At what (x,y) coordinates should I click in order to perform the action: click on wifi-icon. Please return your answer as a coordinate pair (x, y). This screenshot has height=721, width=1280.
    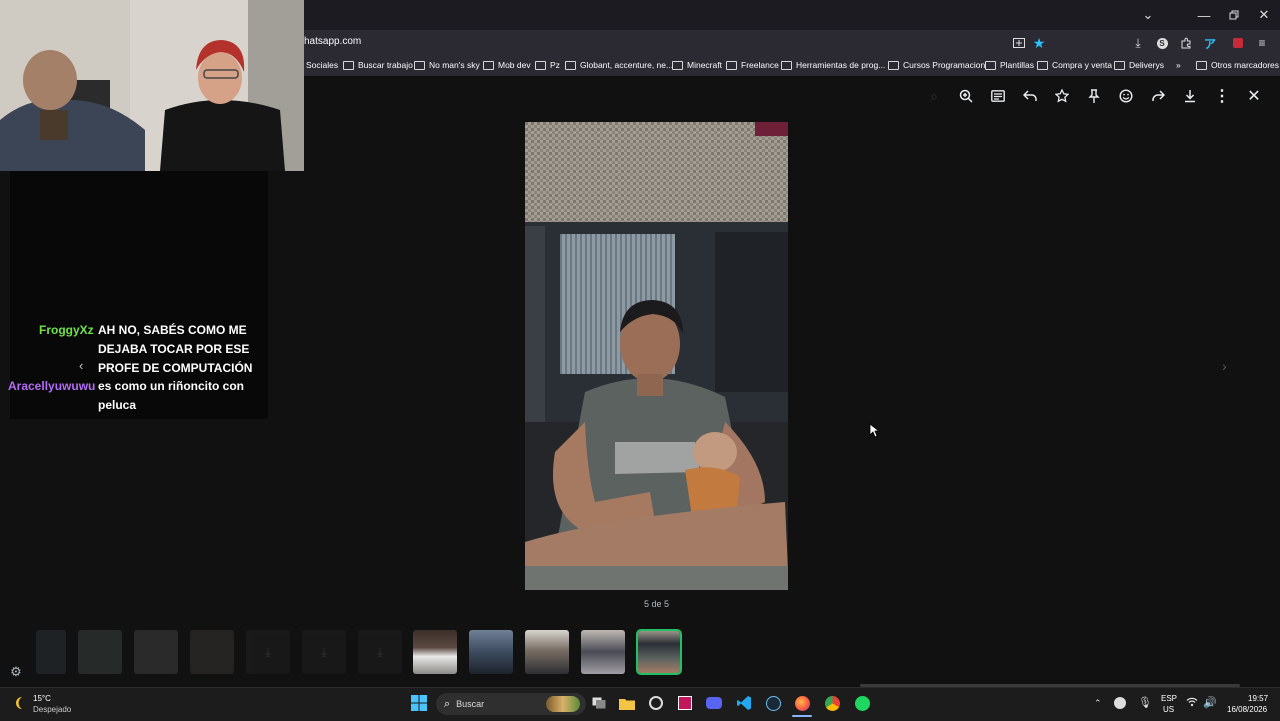
    Looking at the image, I should click on (1192, 703).